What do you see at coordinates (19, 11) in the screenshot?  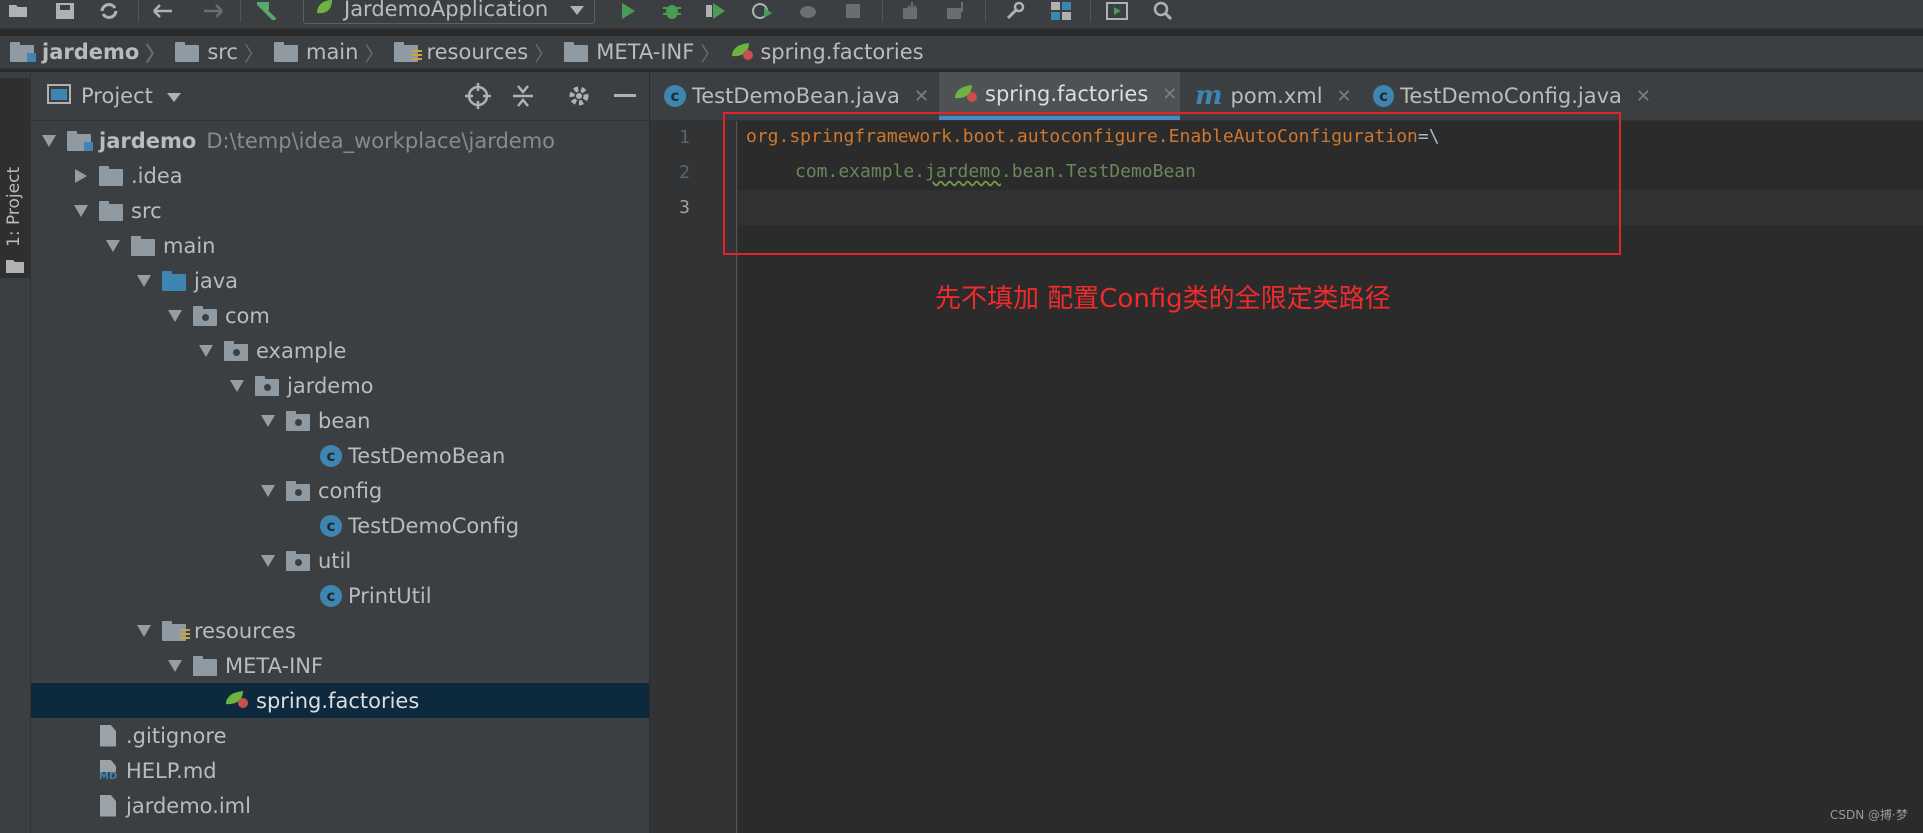 I see `open-icon` at bounding box center [19, 11].